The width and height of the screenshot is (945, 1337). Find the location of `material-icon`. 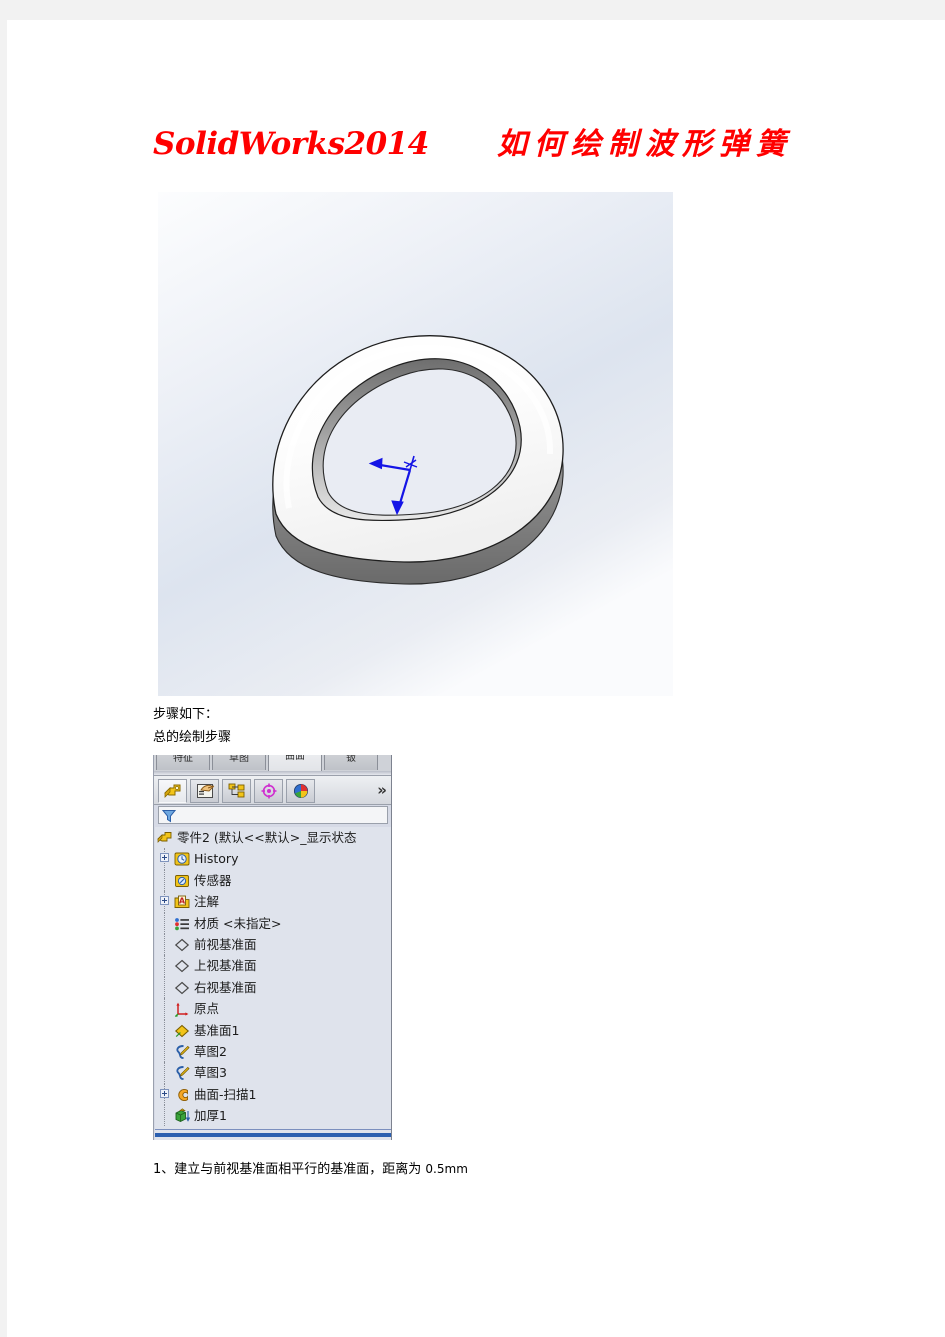

material-icon is located at coordinates (182, 924).